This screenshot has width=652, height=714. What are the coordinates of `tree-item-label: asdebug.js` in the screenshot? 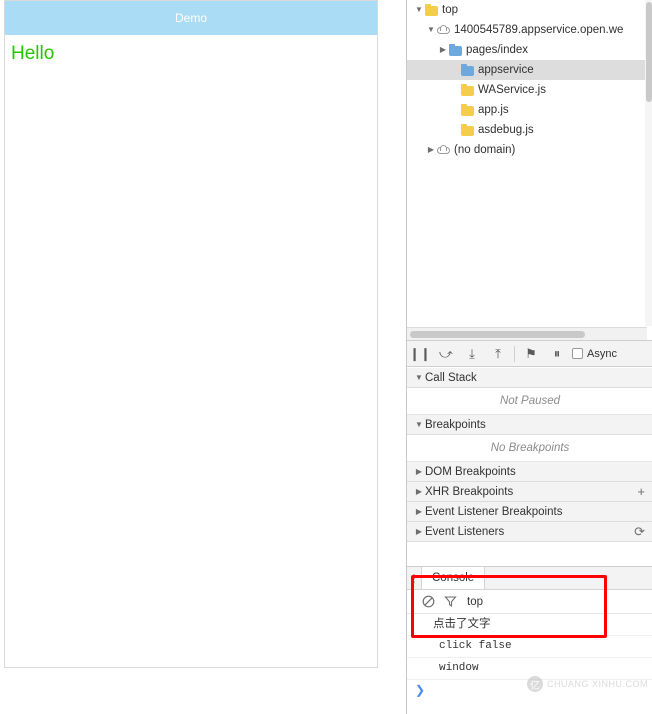 It's located at (506, 130).